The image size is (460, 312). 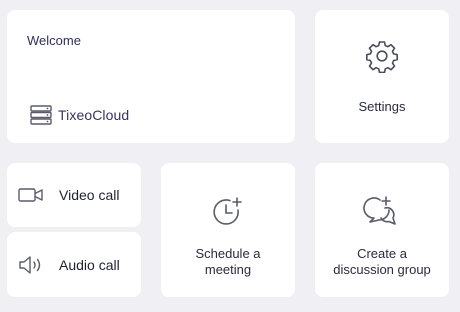 I want to click on brand: TixeoCloud, so click(x=79, y=115).